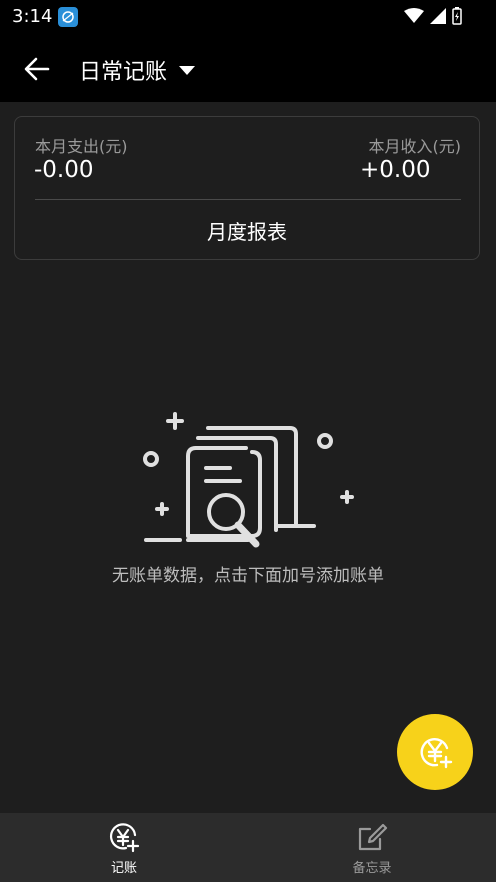  Describe the element at coordinates (68, 17) in the screenshot. I see `app-notification-icon` at that location.